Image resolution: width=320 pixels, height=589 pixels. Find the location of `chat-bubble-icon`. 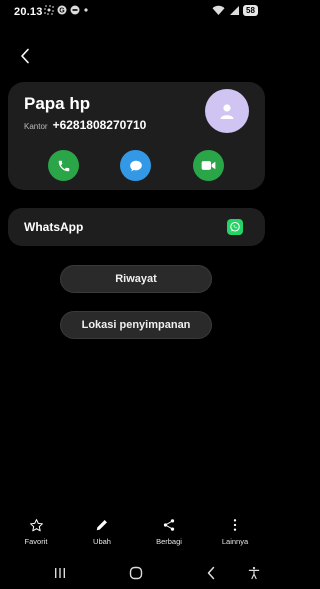

chat-bubble-icon is located at coordinates (135, 165).